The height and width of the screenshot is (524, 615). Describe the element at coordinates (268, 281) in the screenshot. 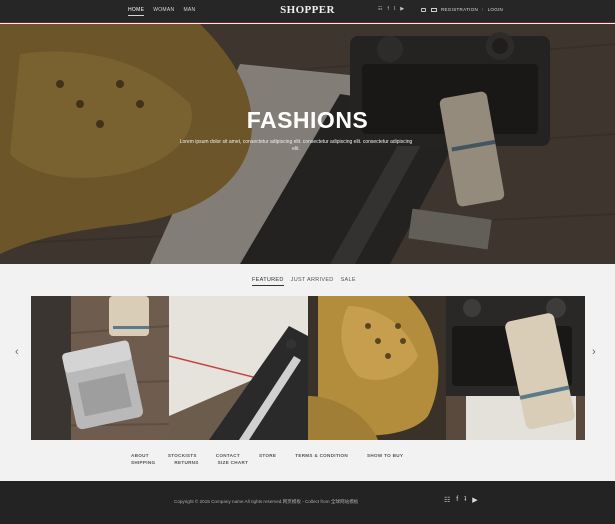

I see `tab-featured: FEATURED` at that location.